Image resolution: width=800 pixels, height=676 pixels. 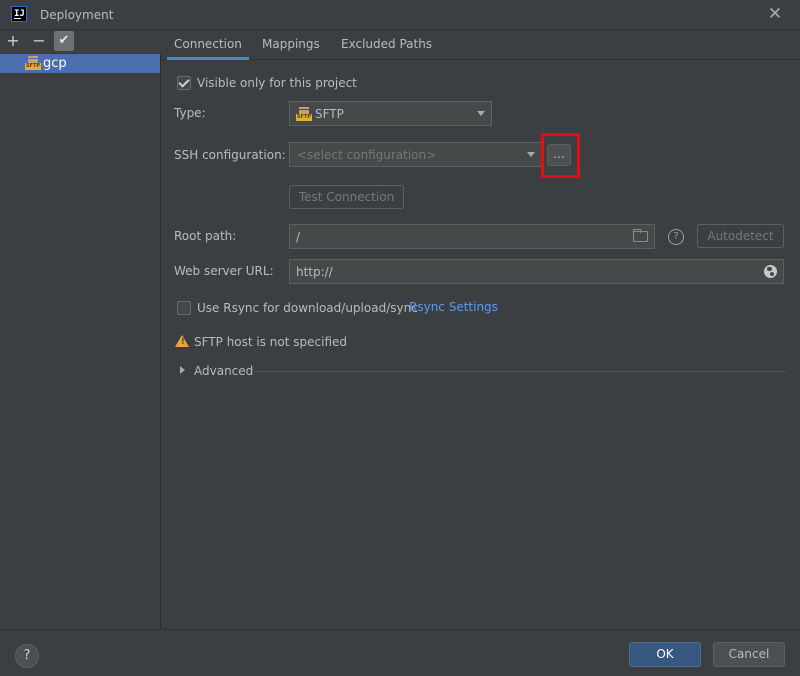 I want to click on test-connection-button: Test Connection, so click(x=346, y=197).